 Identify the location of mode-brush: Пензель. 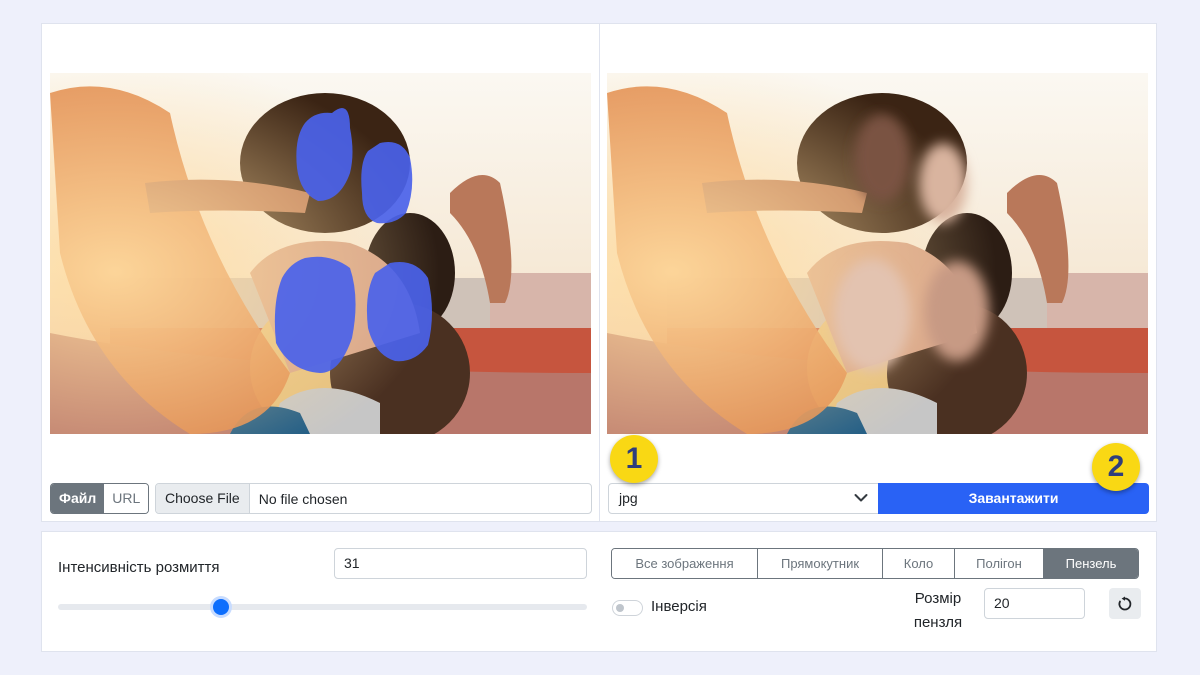
(1091, 563).